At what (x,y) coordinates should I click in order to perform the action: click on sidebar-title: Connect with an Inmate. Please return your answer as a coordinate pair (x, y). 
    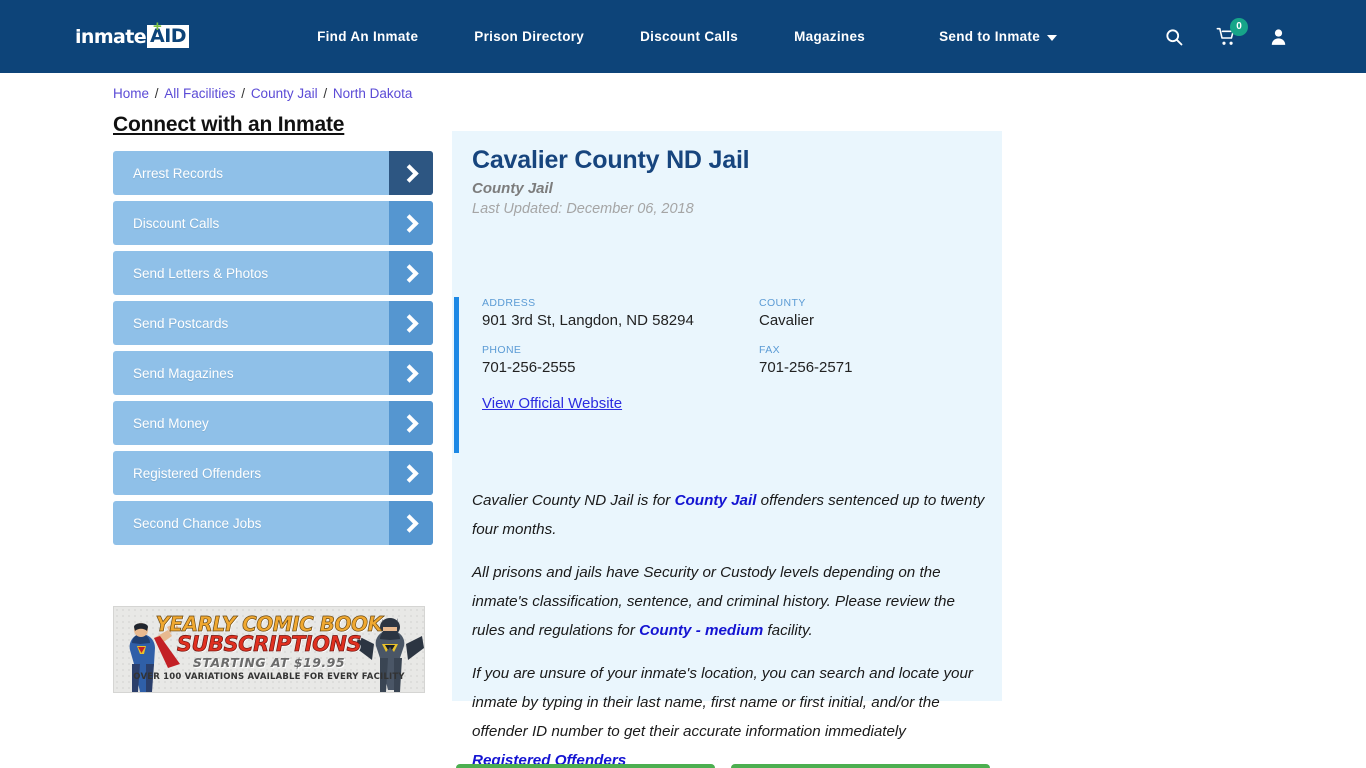
    Looking at the image, I should click on (229, 124).